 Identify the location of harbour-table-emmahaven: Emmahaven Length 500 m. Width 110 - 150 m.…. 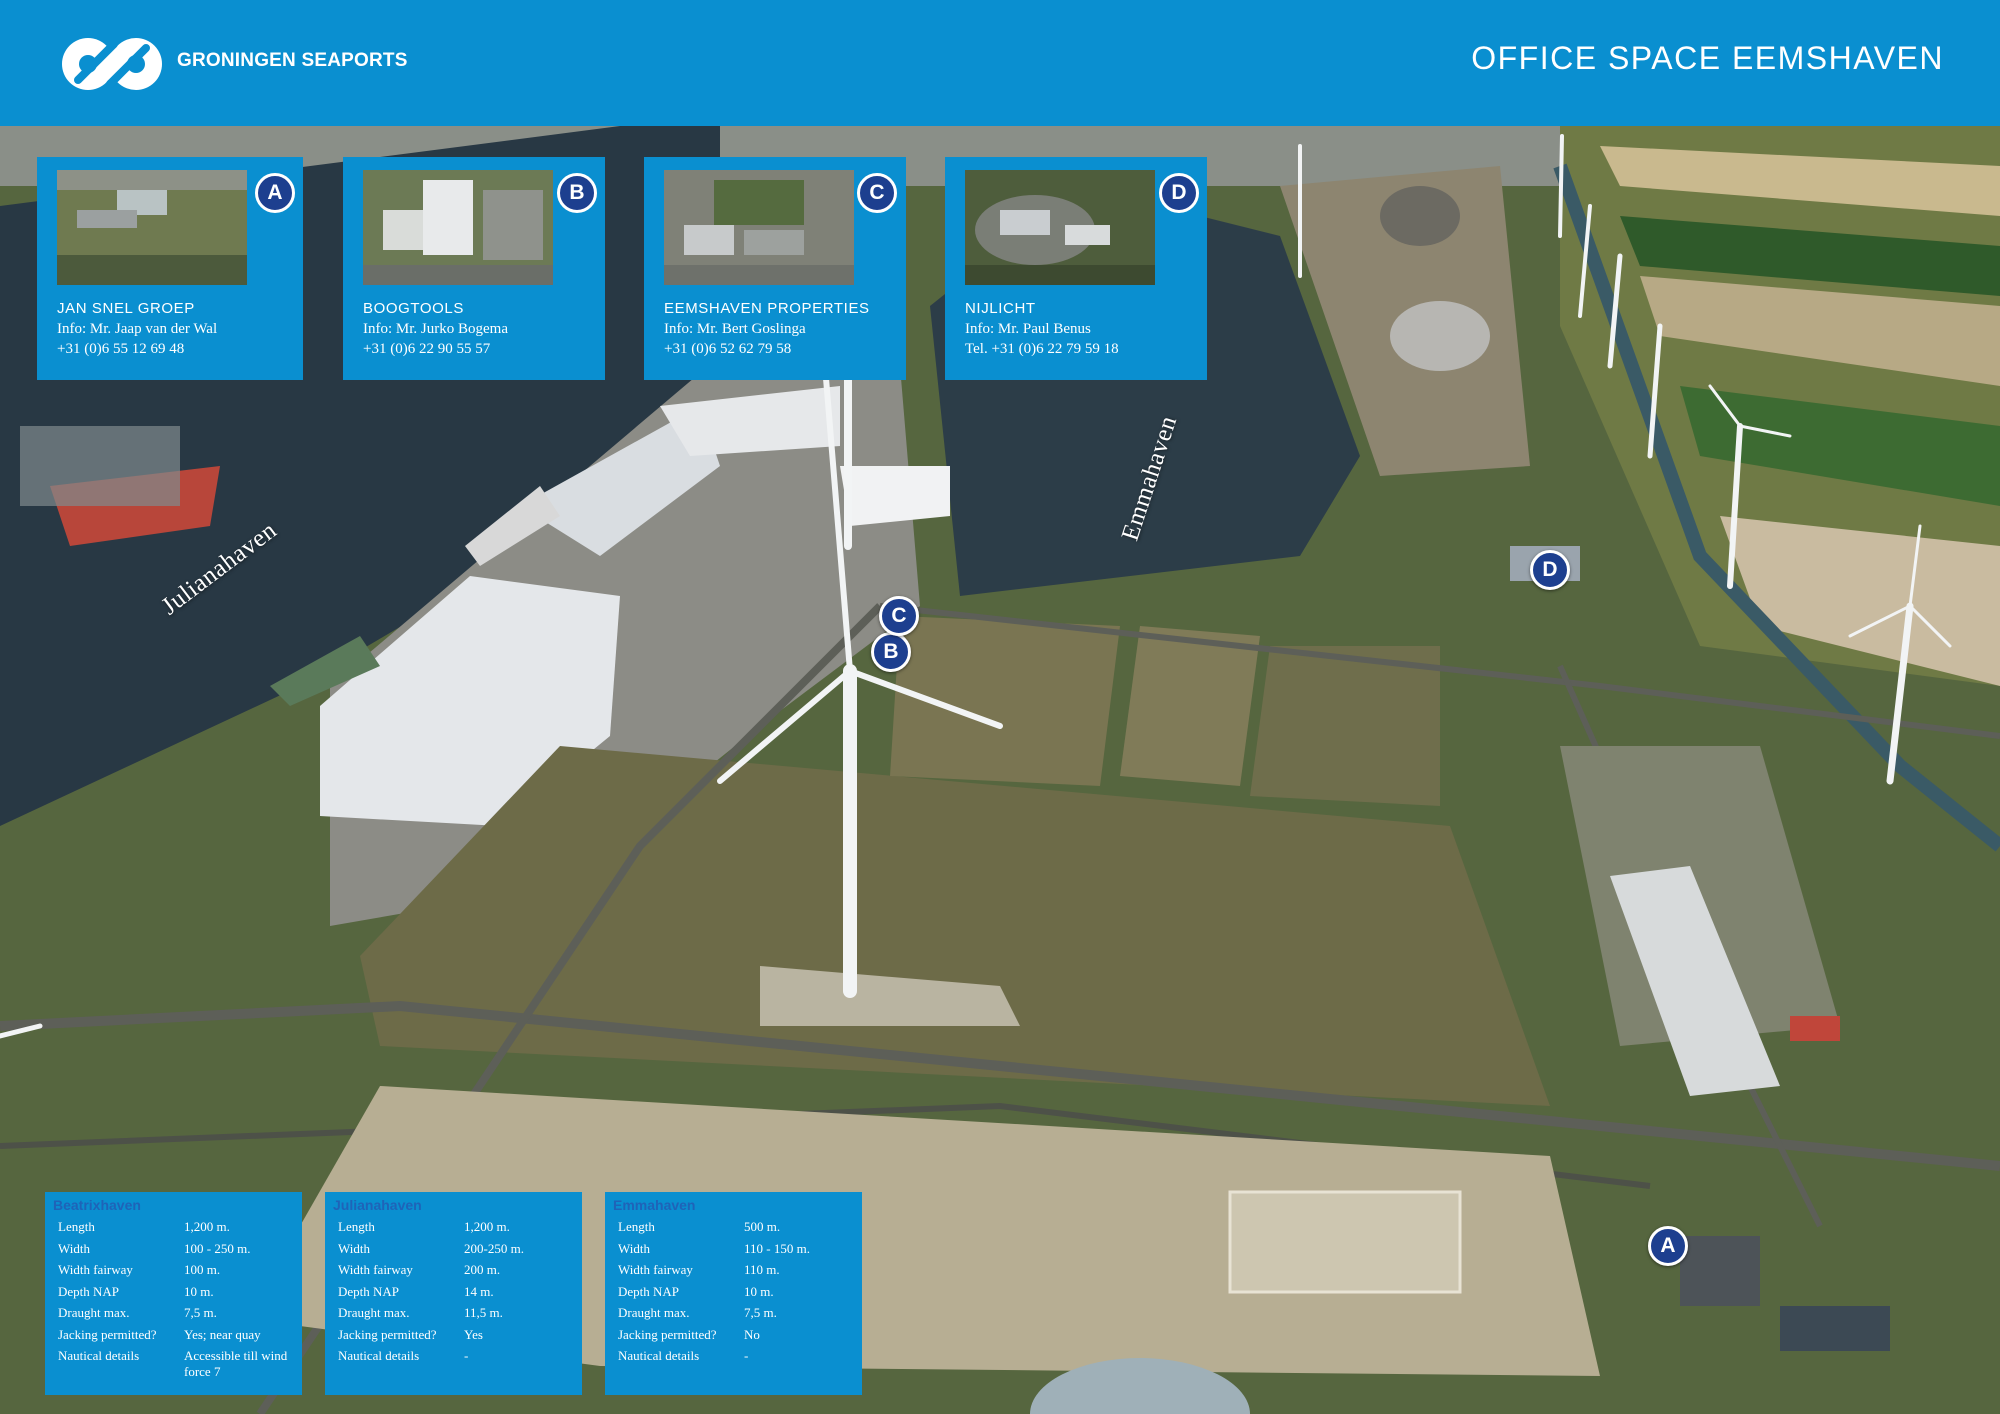
(733, 1293).